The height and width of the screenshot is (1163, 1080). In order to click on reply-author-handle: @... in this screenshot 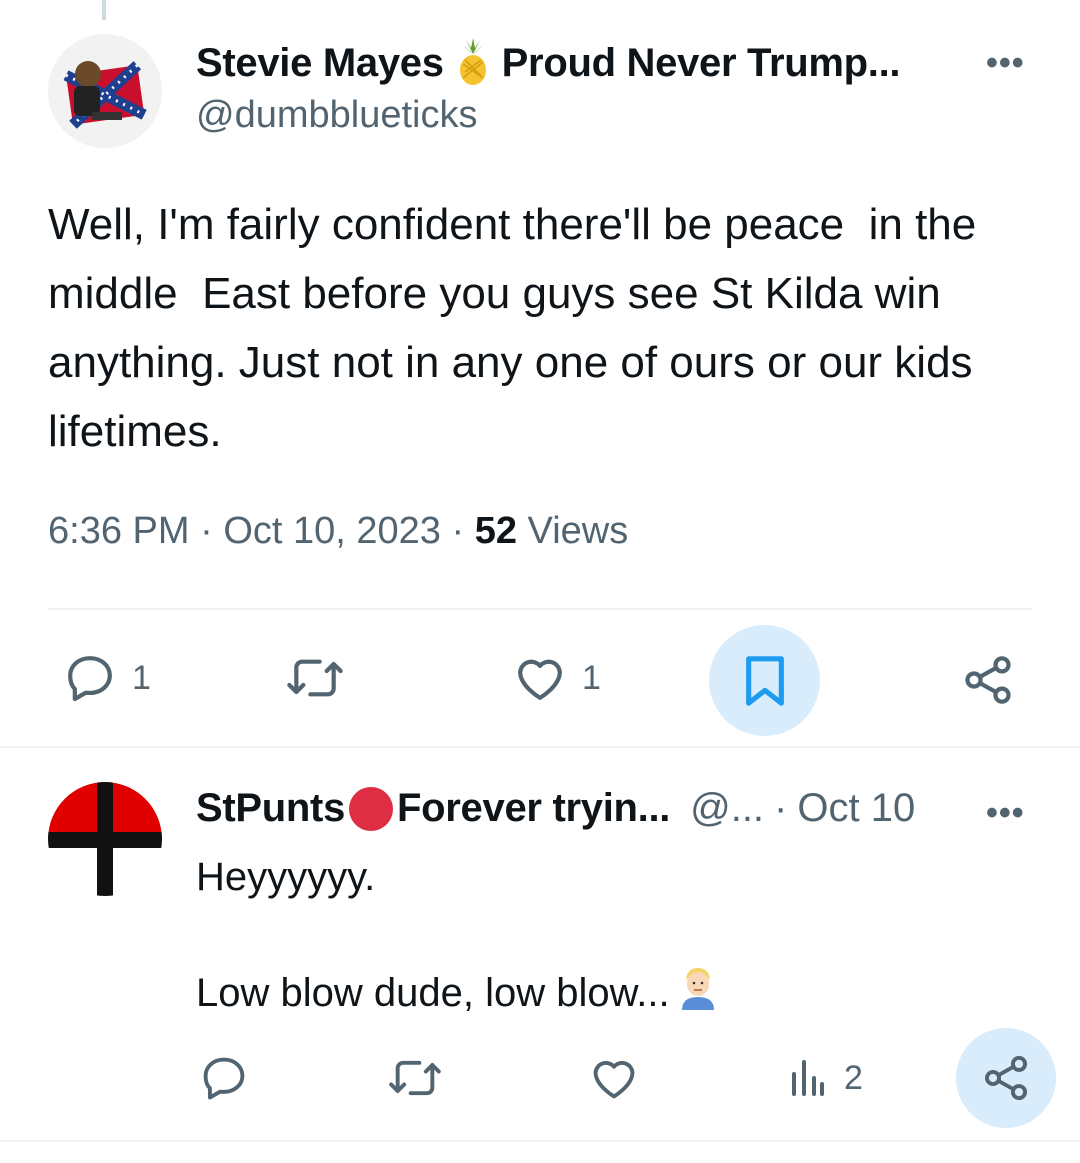, I will do `click(727, 808)`.